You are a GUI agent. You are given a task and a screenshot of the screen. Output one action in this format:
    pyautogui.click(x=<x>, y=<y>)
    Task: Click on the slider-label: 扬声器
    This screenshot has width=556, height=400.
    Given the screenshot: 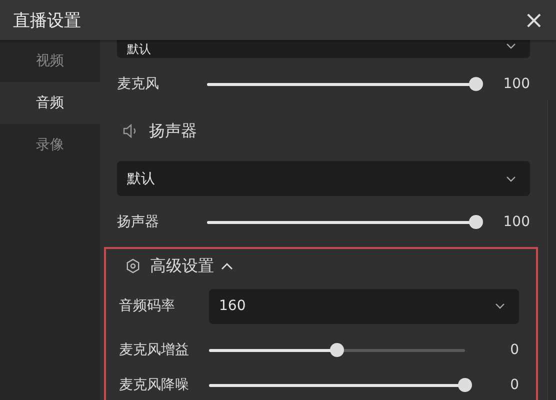 What is the action you would take?
    pyautogui.click(x=138, y=222)
    